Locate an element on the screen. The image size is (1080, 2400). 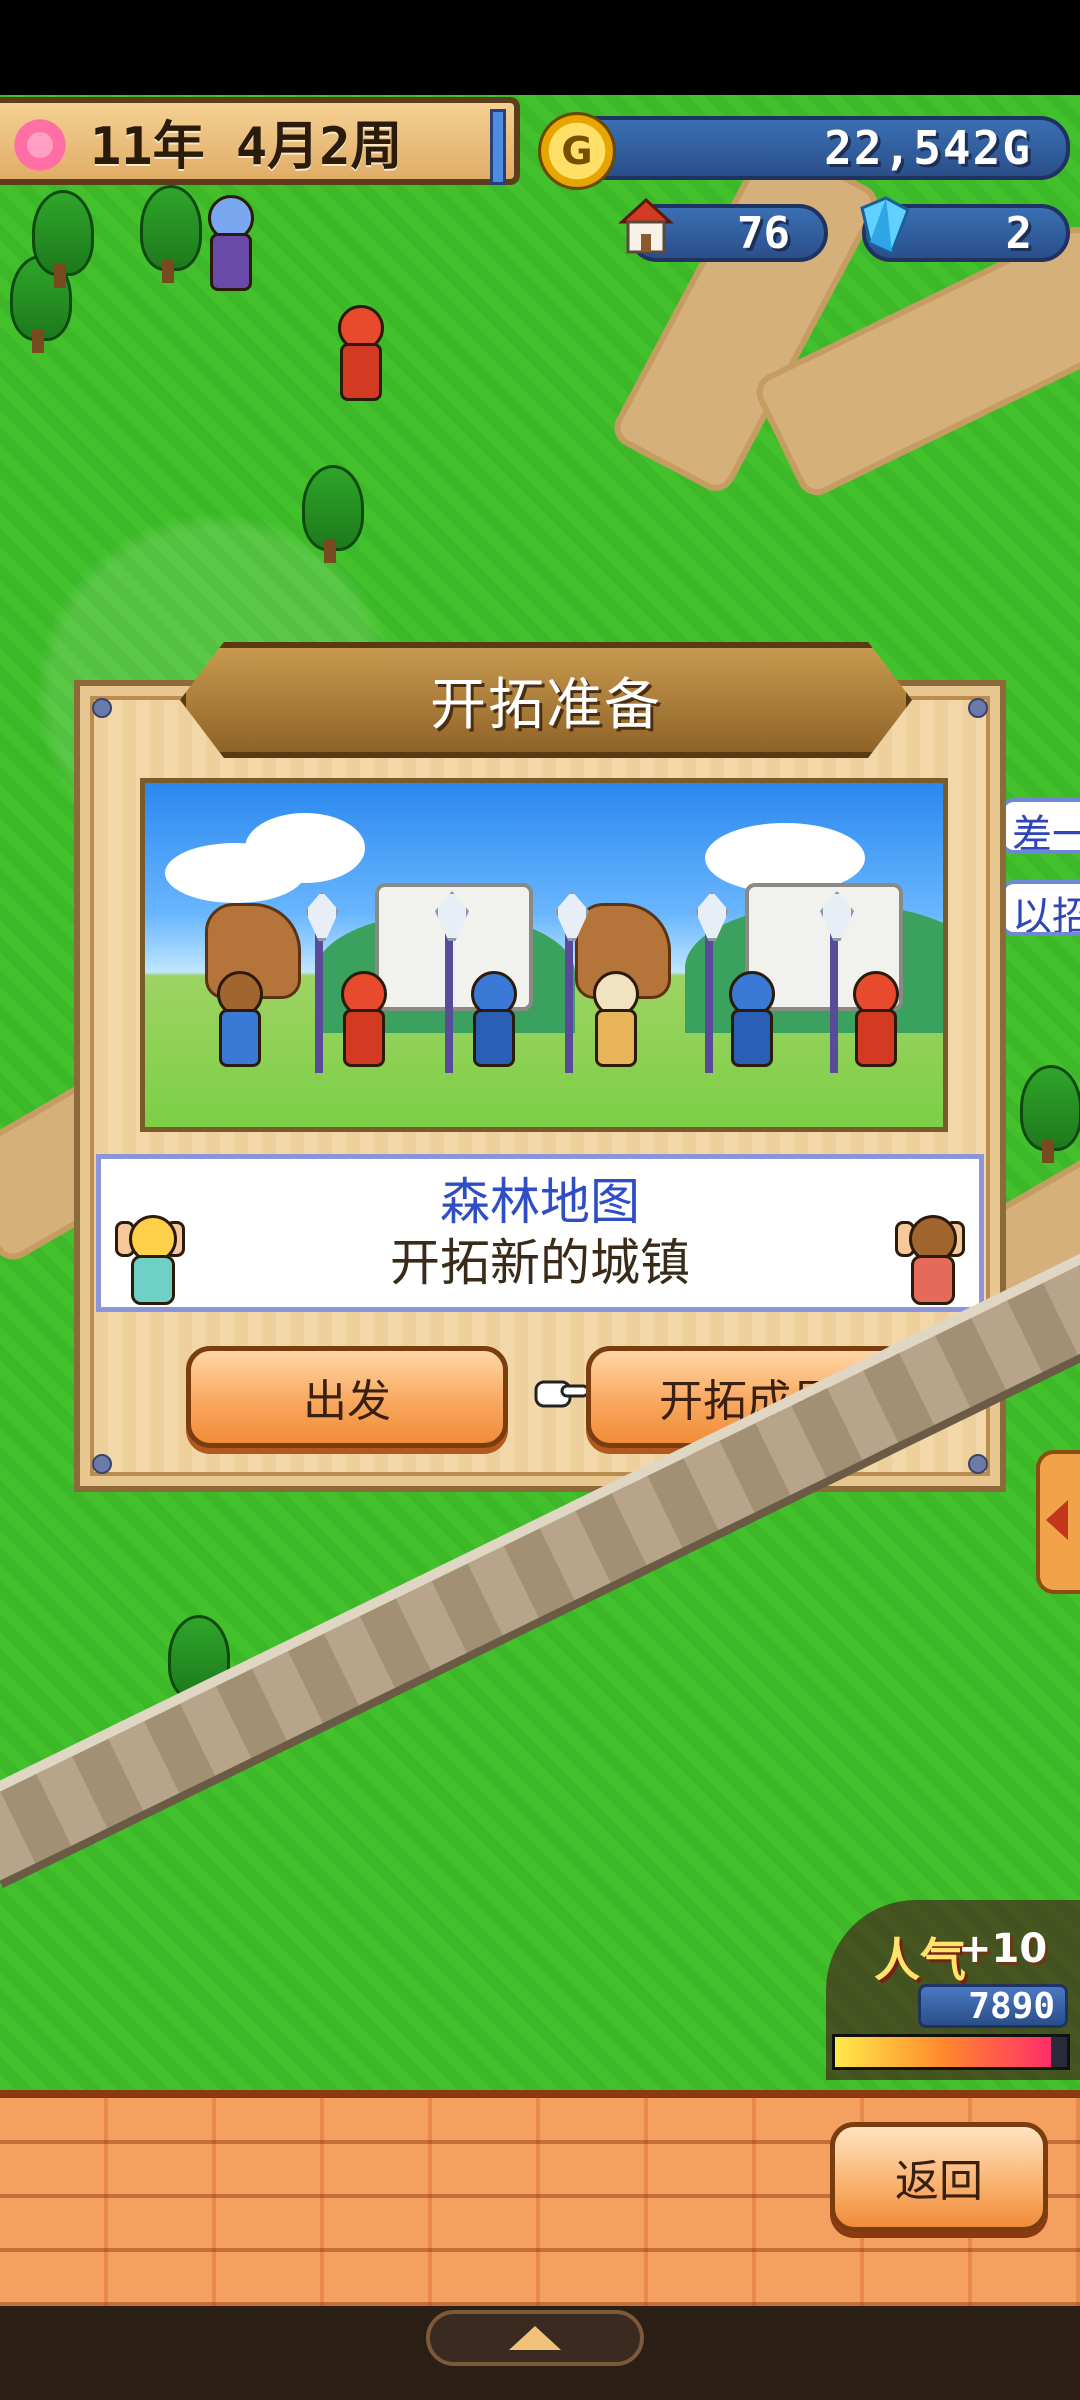
gold-coin-icon: G is located at coordinates (577, 151).